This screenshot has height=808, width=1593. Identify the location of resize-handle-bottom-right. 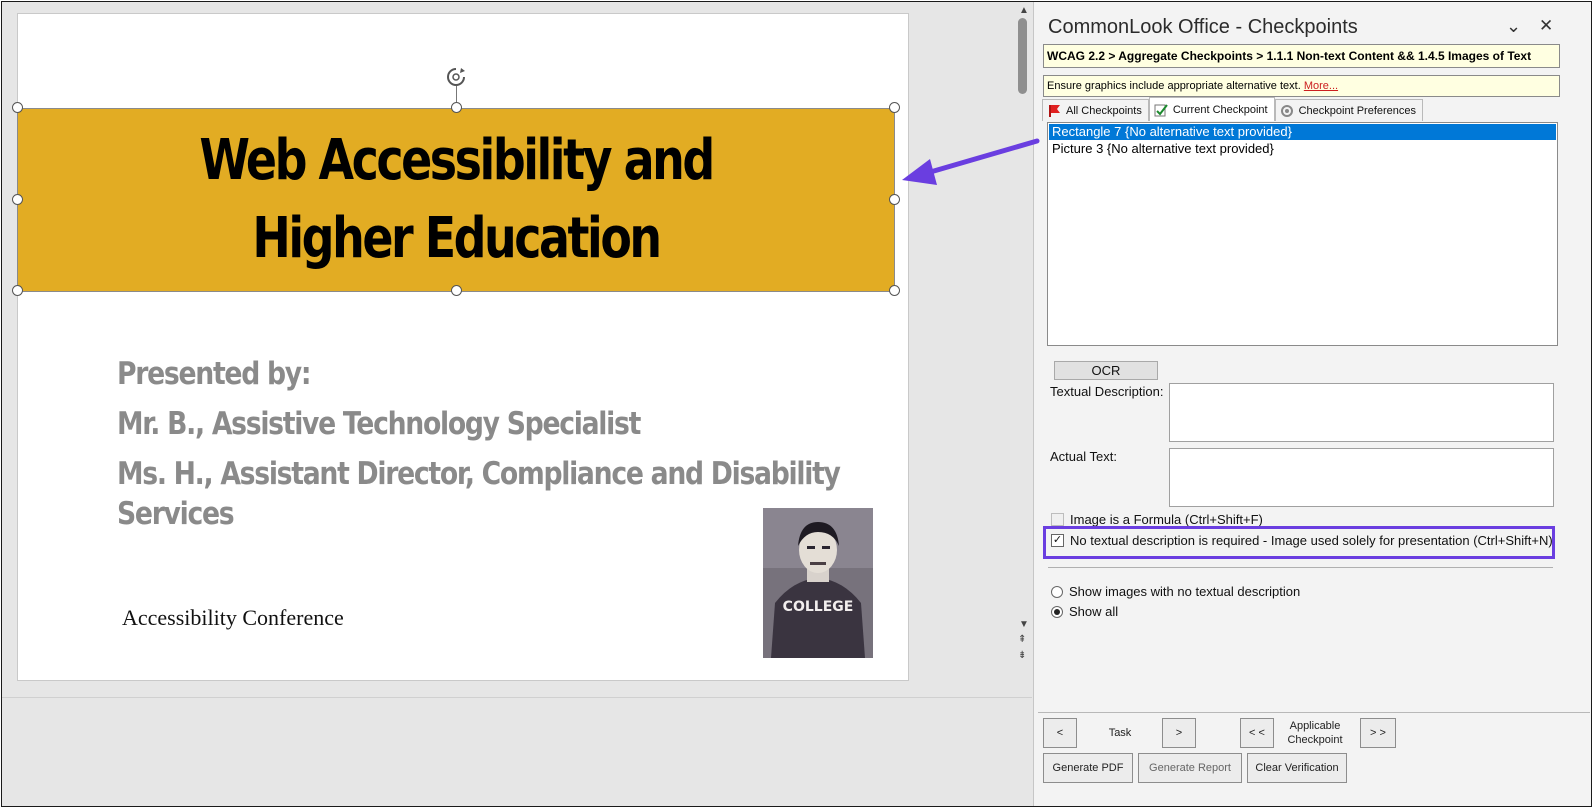
(894, 290).